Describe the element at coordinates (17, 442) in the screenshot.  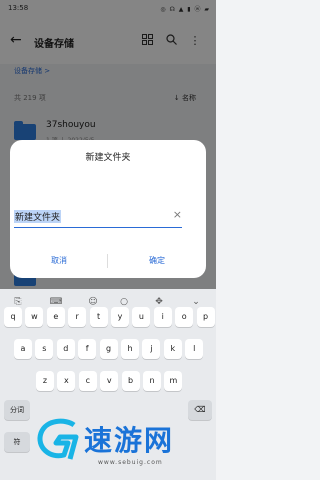
I see `symbol-key: 符` at that location.